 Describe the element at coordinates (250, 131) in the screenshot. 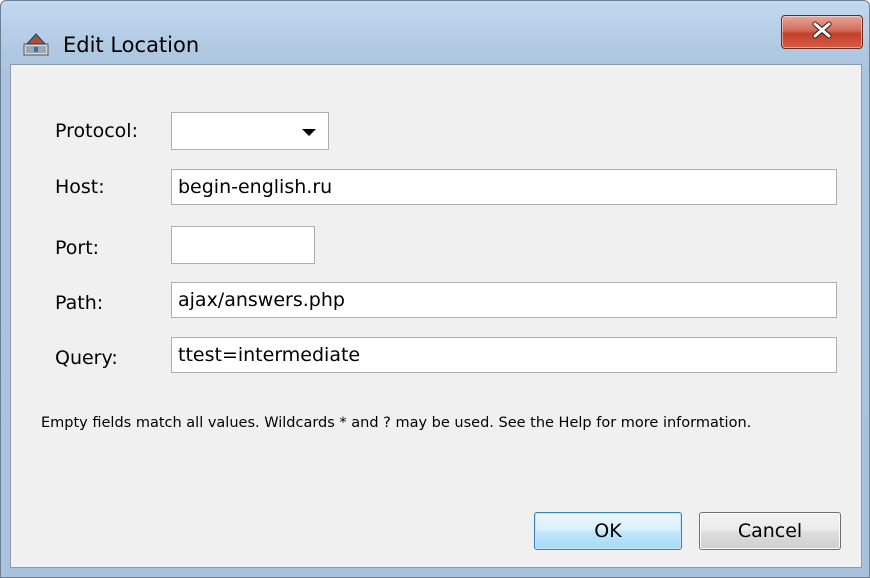

I see `protocol-select` at that location.